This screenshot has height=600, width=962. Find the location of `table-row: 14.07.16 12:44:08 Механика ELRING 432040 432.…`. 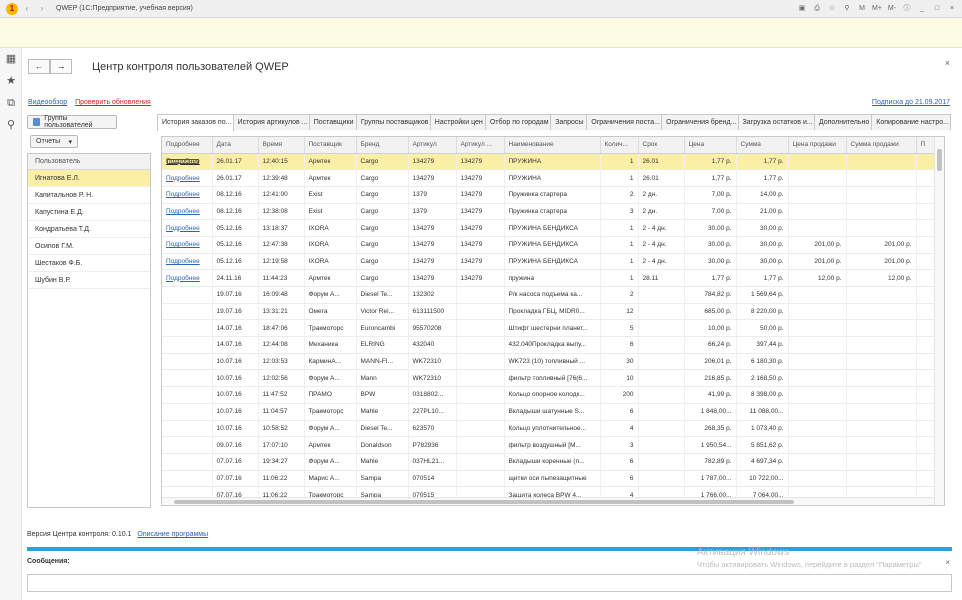

table-row: 14.07.16 12:44:08 Механика ELRING 432040 432.… is located at coordinates (548, 345).